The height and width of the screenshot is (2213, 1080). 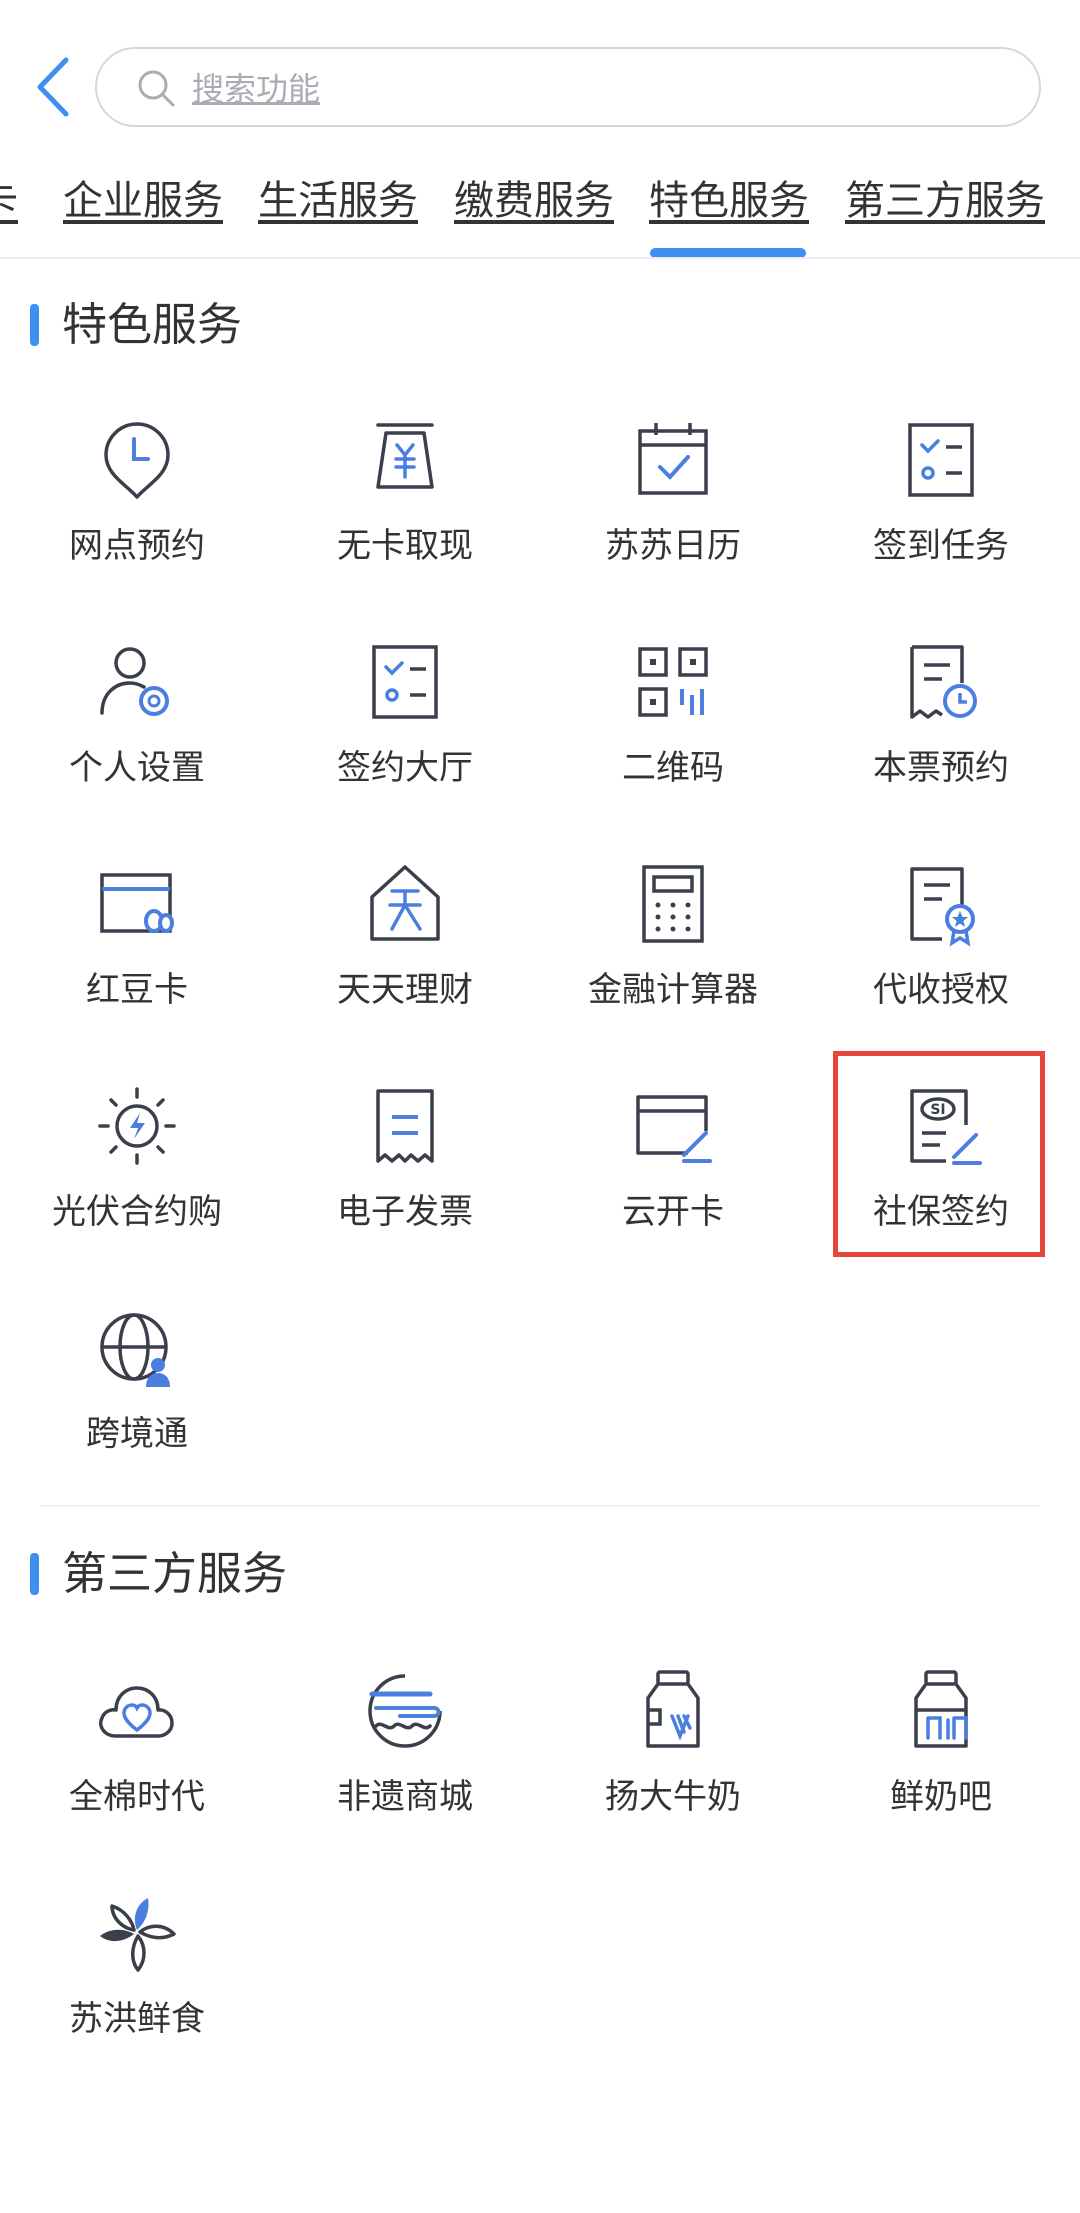 I want to click on tab-life: 生活服务, so click(x=338, y=201).